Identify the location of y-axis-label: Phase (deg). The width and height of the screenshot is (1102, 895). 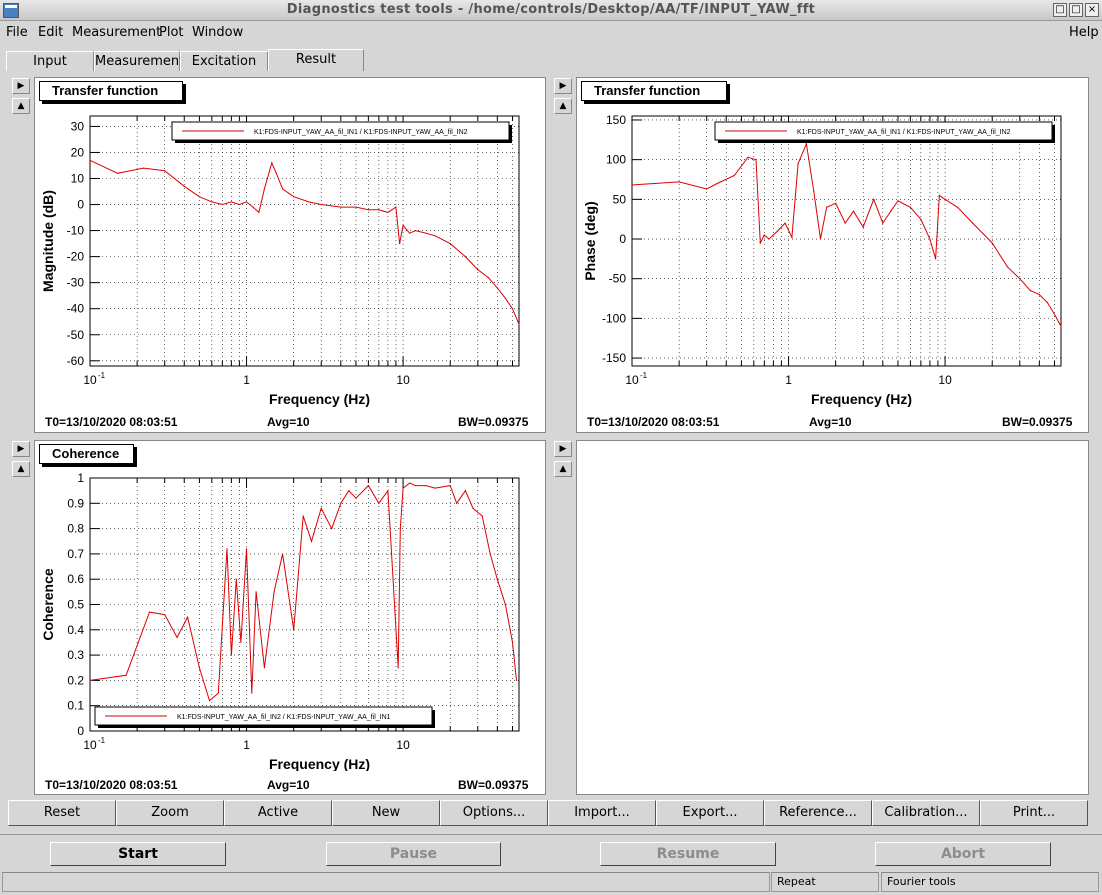
(590, 240).